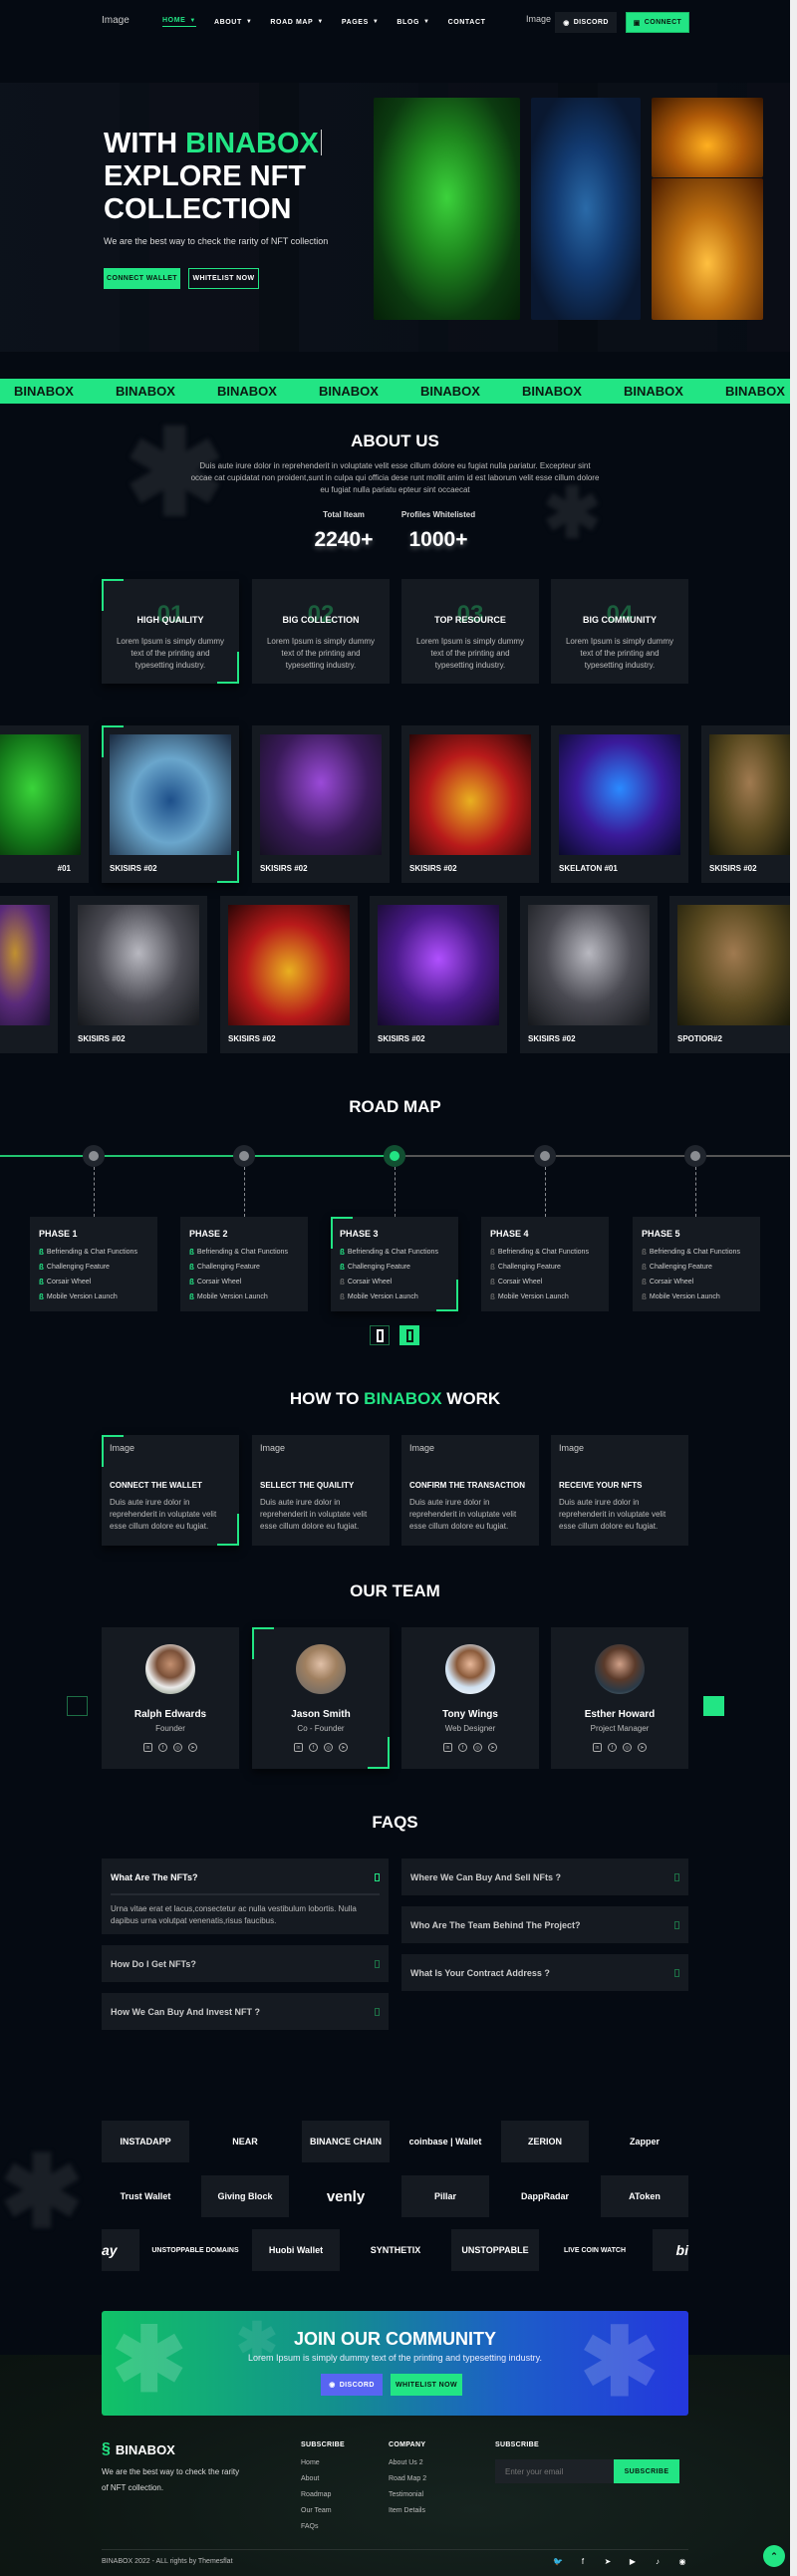 The image size is (797, 2576). Describe the element at coordinates (138, 2449) in the screenshot. I see `footer-logo: § BINABOX` at that location.